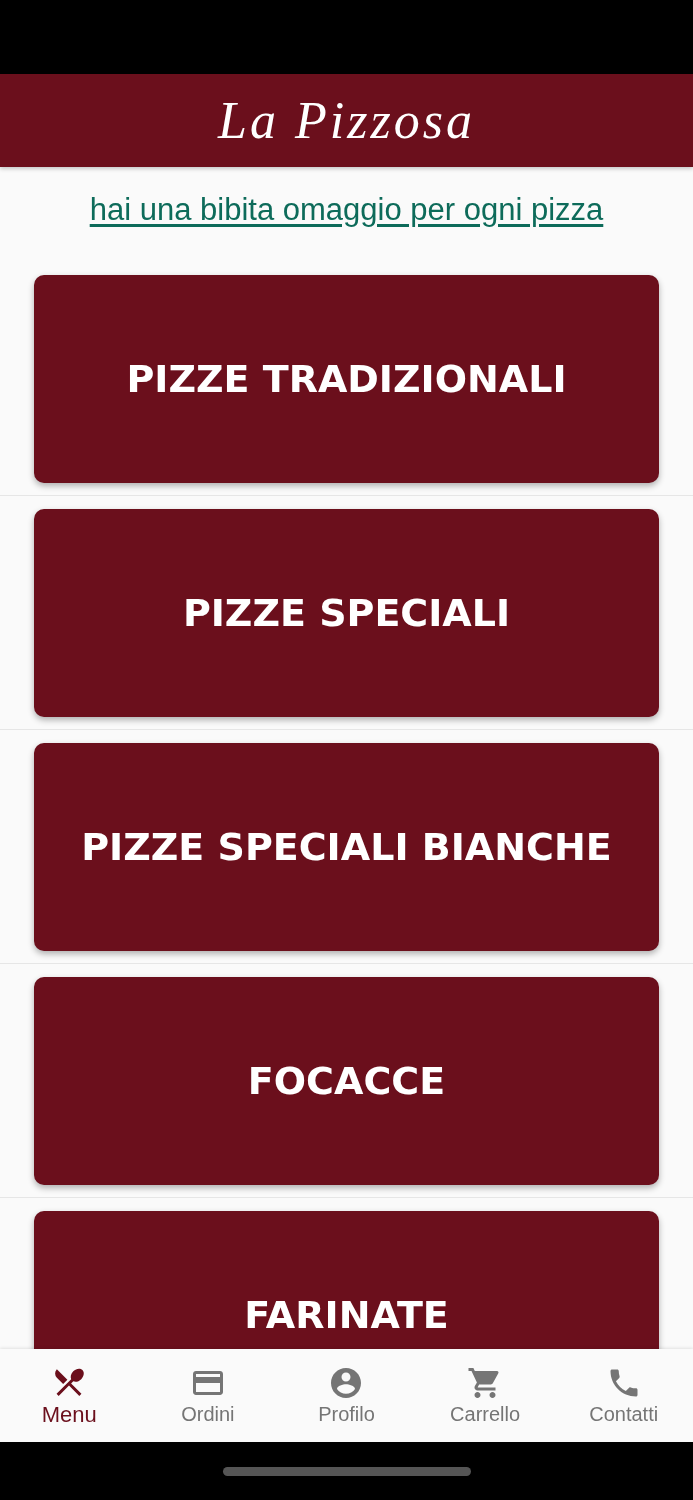 The width and height of the screenshot is (693, 1500). What do you see at coordinates (346, 209) in the screenshot?
I see `promo-link: hai una bibita omaggio per ogni pizza` at bounding box center [346, 209].